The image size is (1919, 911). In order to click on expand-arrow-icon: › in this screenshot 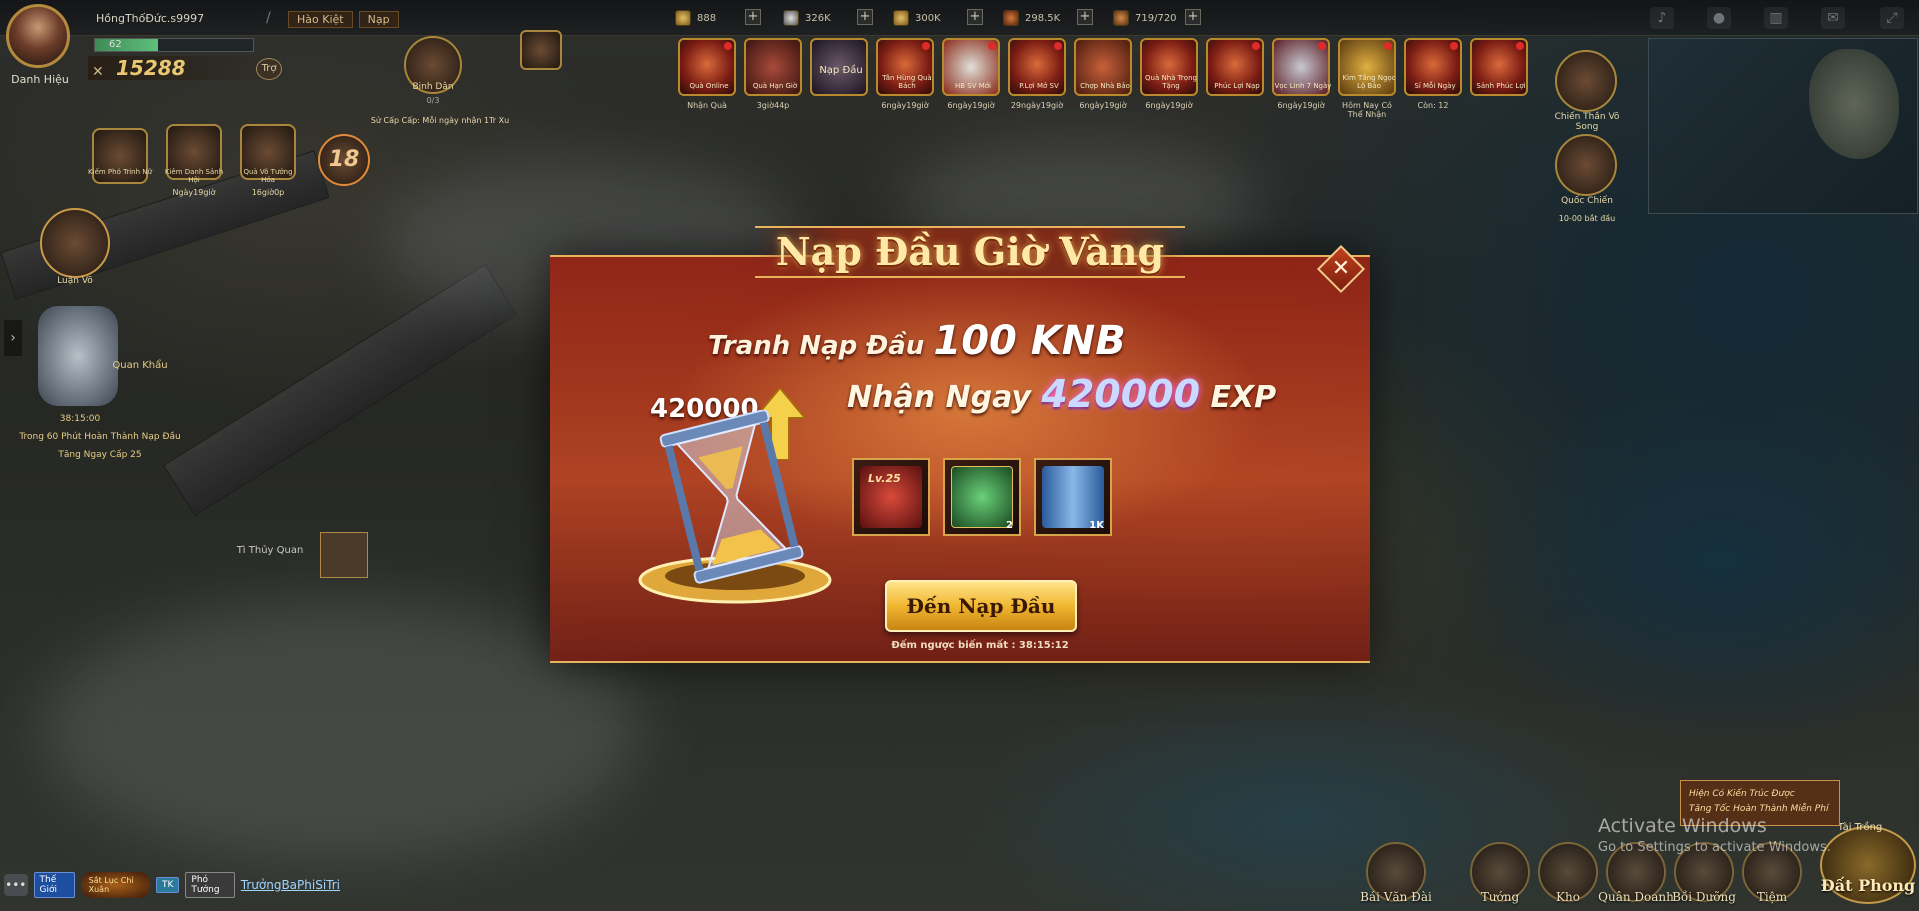, I will do `click(13, 338)`.